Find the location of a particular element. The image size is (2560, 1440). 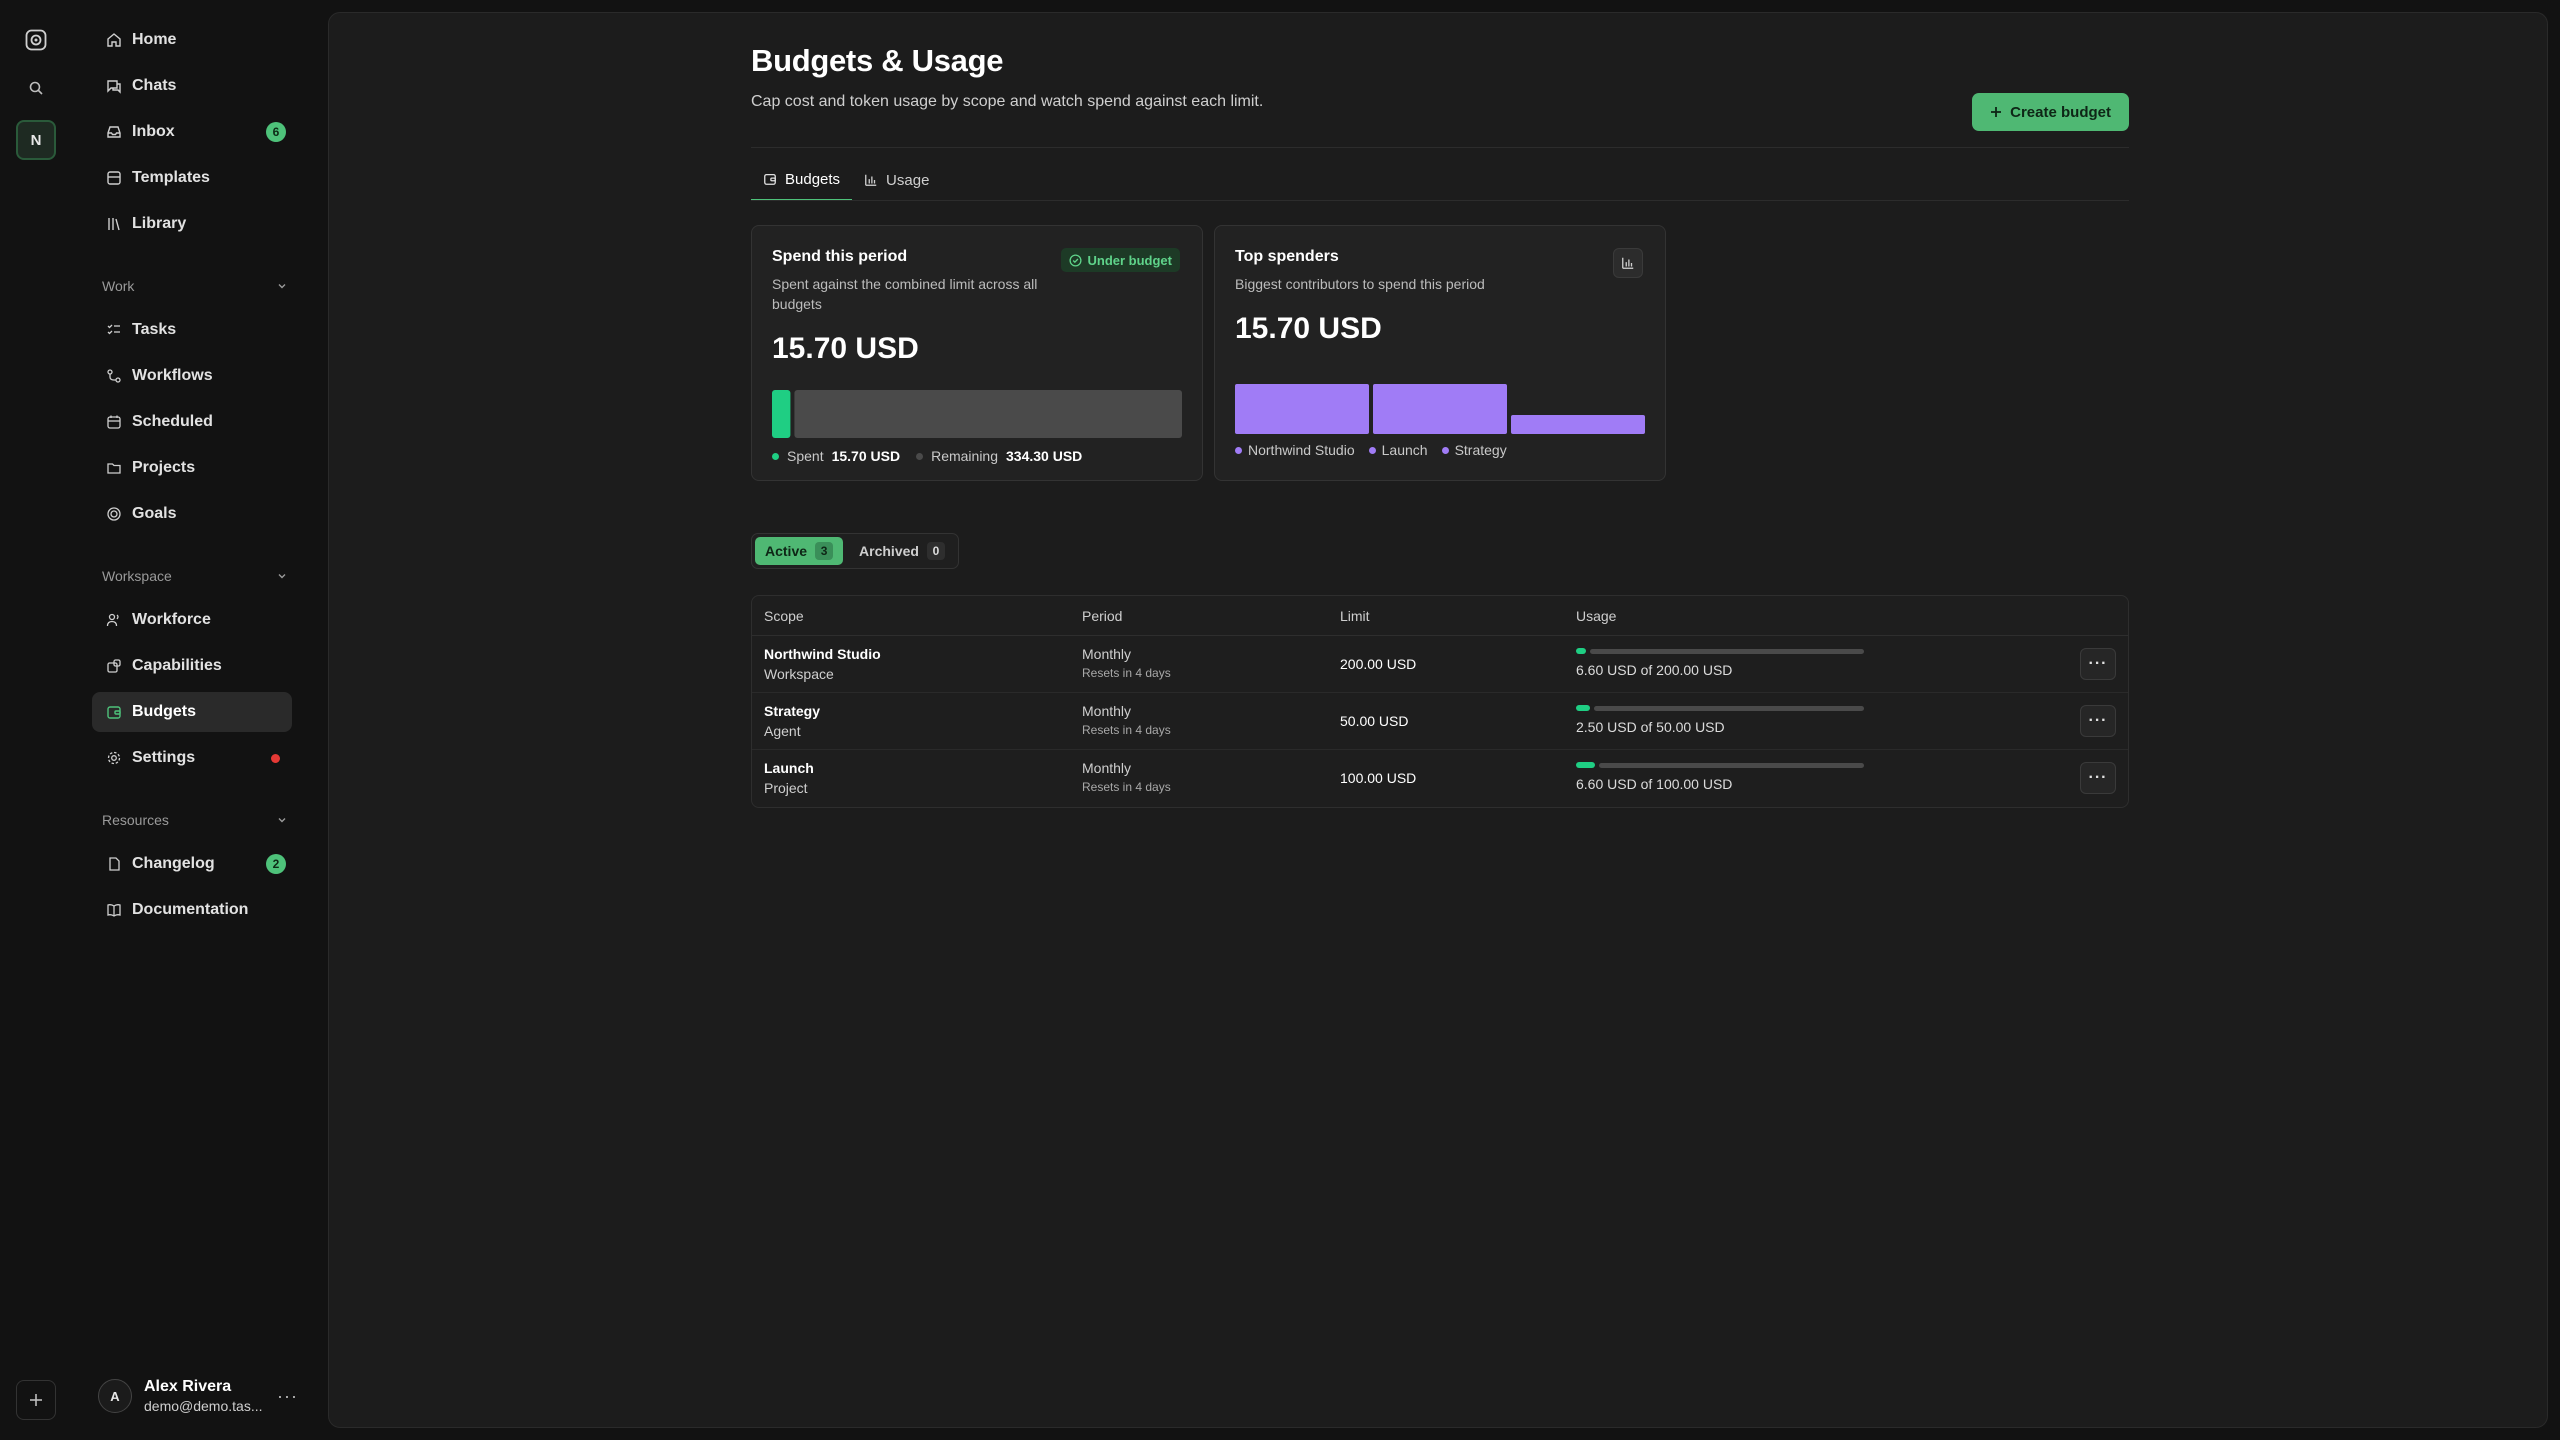

sidebar-item-workforce: Workforce is located at coordinates (192, 620).